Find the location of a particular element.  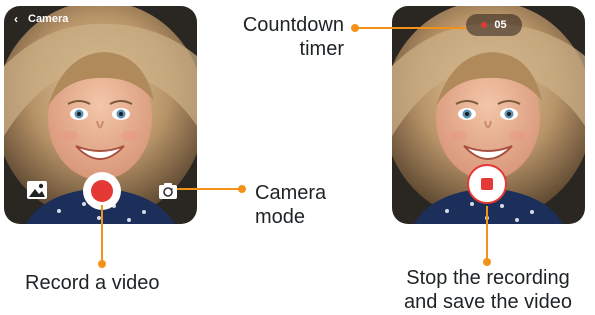

chevron-left-icon: ‹ is located at coordinates (16, 19).